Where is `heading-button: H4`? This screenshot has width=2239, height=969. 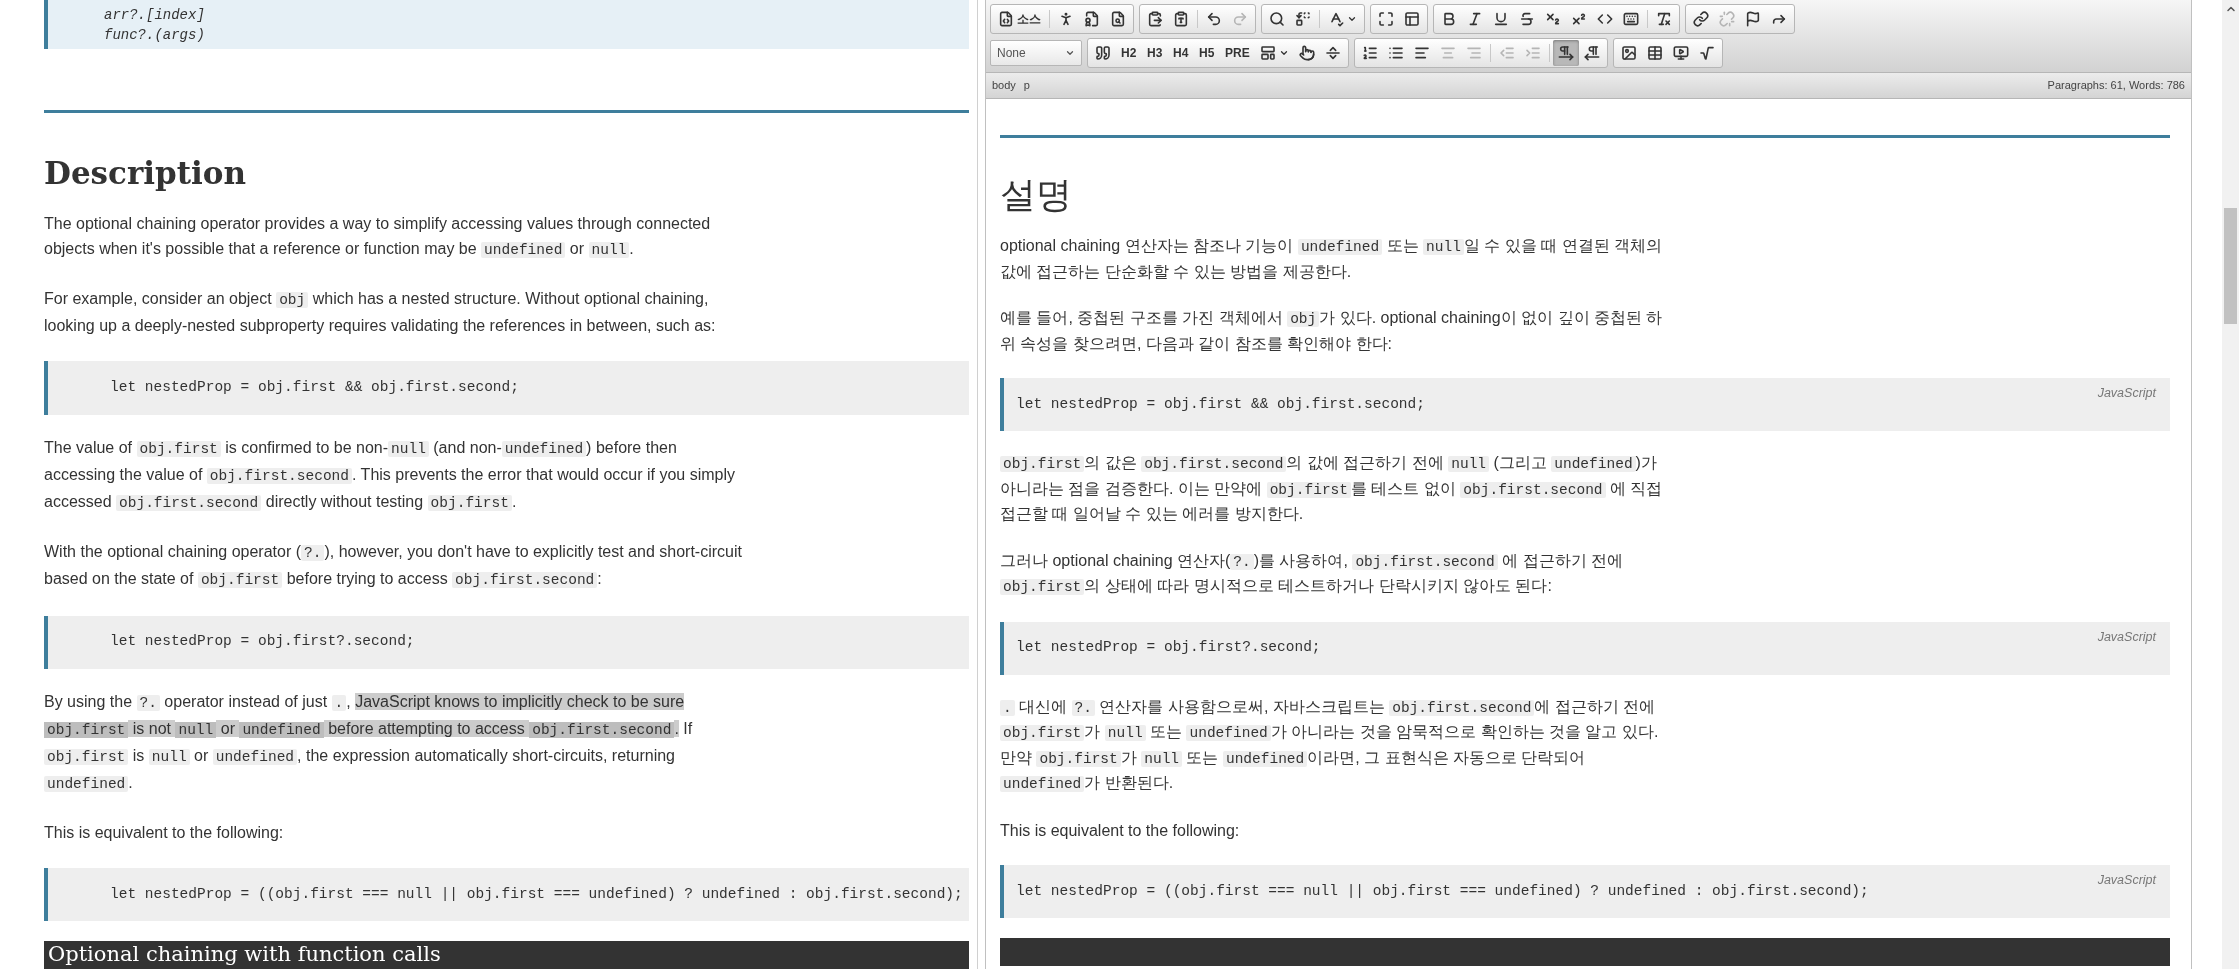
heading-button: H4 is located at coordinates (1181, 53).